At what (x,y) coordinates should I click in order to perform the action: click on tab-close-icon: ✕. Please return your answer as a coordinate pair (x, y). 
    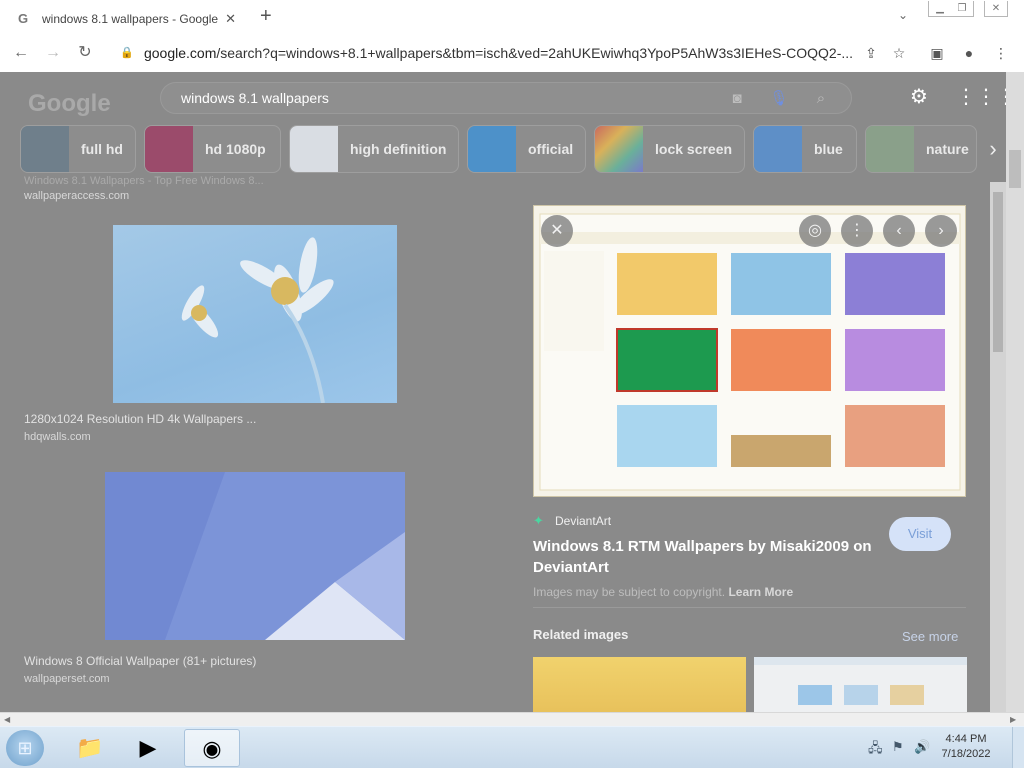
    Looking at the image, I should click on (230, 19).